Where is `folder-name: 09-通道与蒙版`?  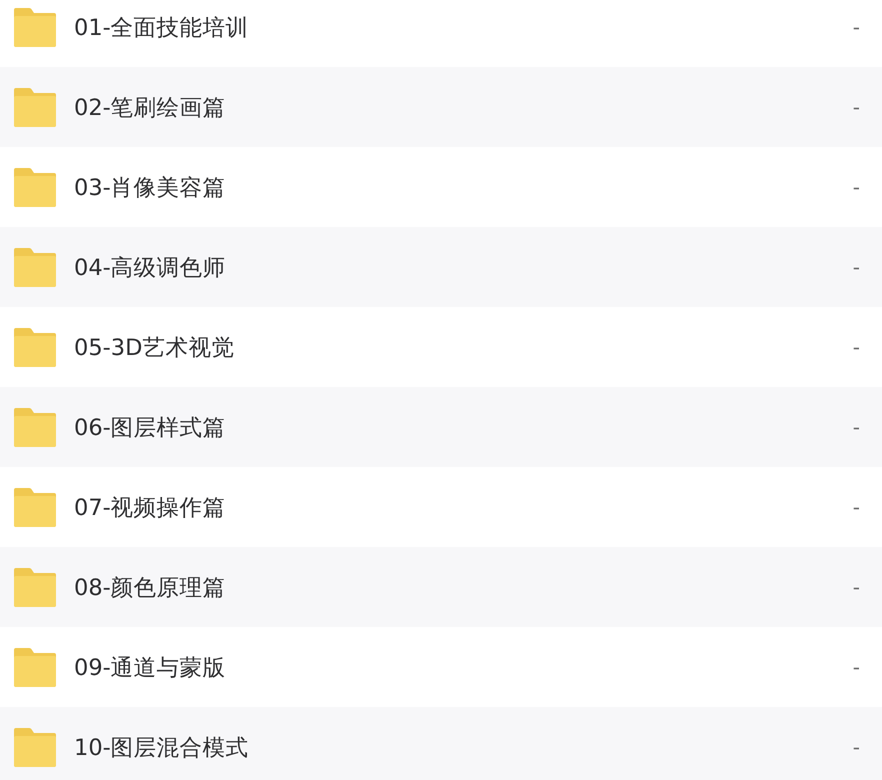
folder-name: 09-通道与蒙版 is located at coordinates (150, 668).